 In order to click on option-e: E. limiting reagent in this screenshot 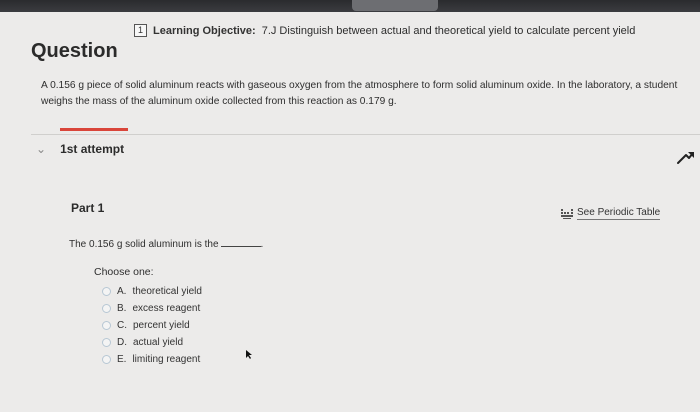, I will do `click(152, 359)`.